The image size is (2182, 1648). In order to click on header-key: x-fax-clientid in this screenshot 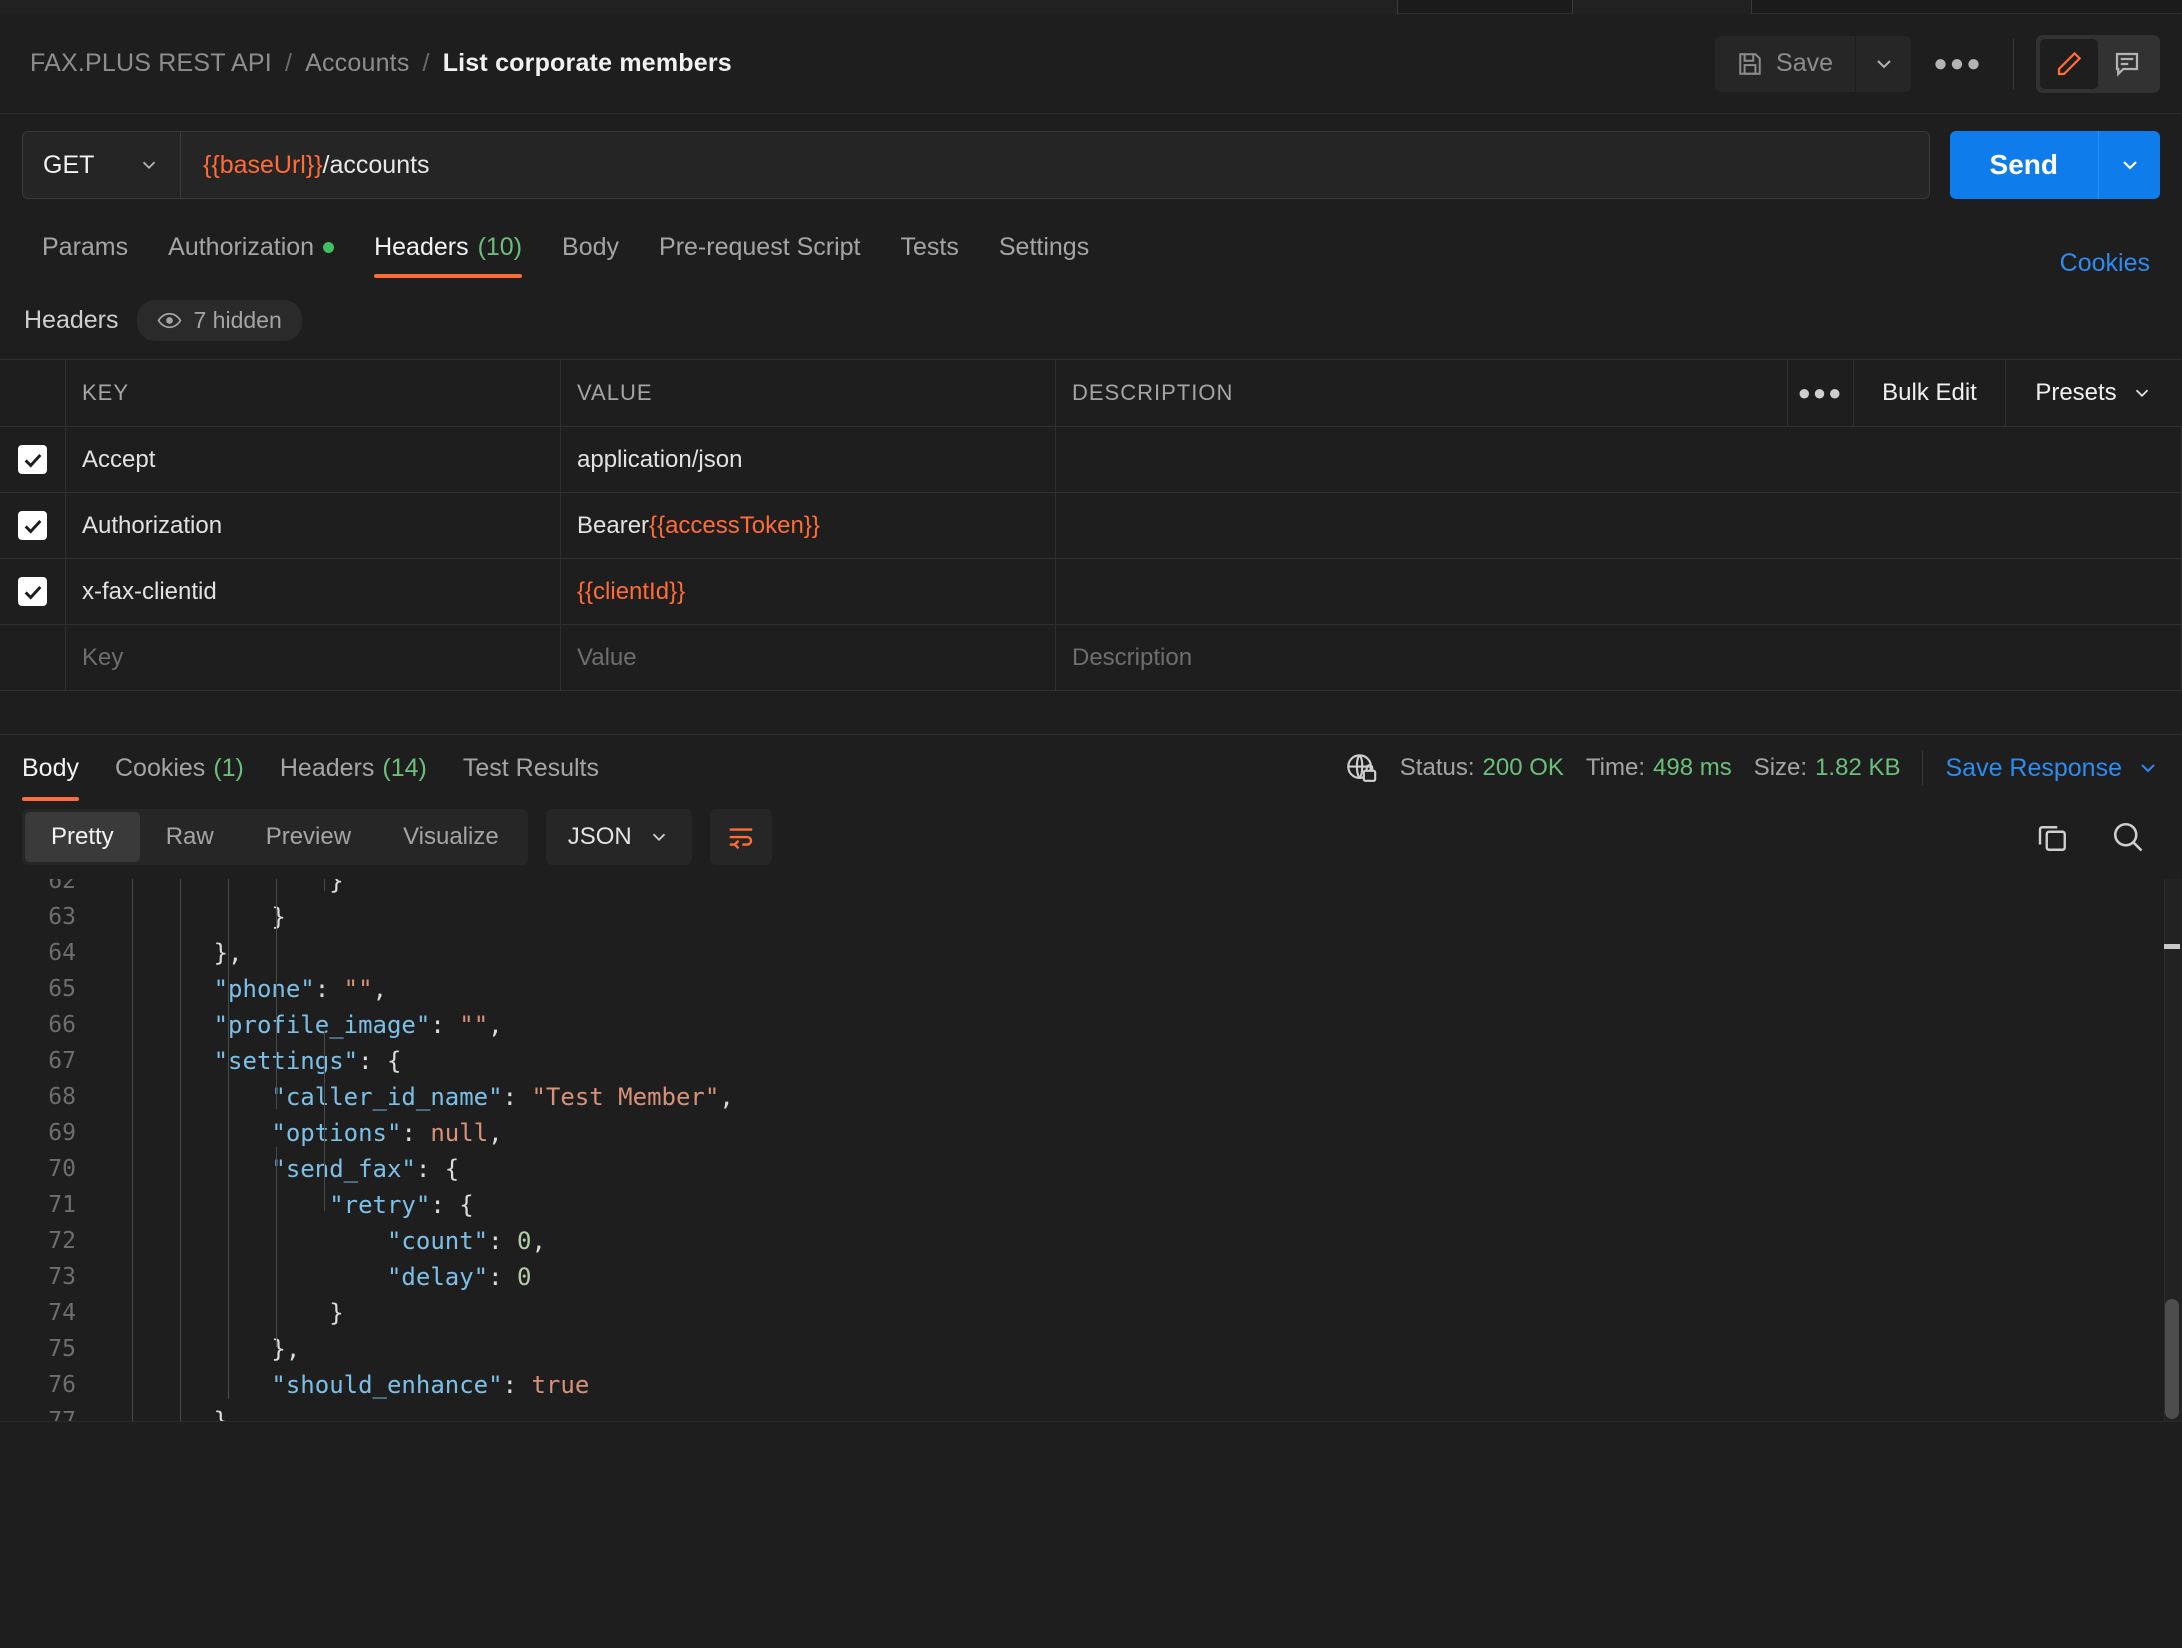, I will do `click(313, 591)`.